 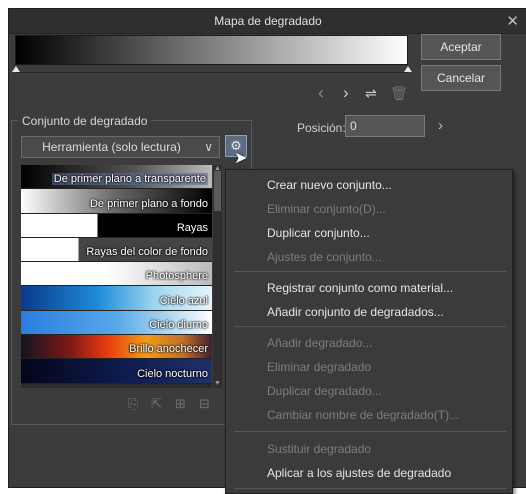 What do you see at coordinates (116, 371) in the screenshot?
I see `gradient-list-item: Cielo nocturno` at bounding box center [116, 371].